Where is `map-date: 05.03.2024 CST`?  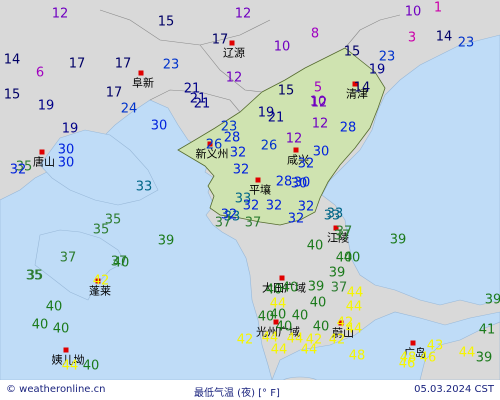
map-date: 05.03.2024 CST is located at coordinates (454, 389).